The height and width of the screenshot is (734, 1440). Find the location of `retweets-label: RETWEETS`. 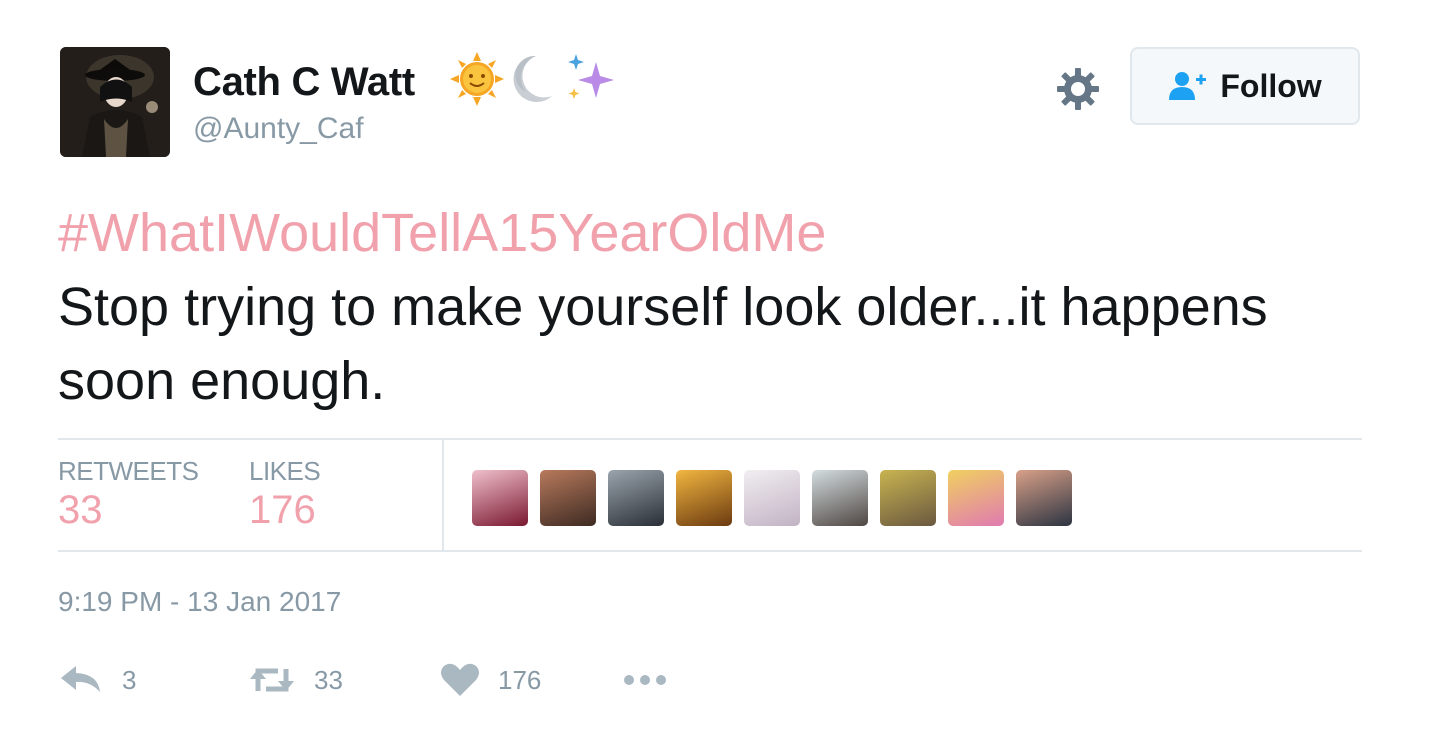

retweets-label: RETWEETS is located at coordinates (128, 471).